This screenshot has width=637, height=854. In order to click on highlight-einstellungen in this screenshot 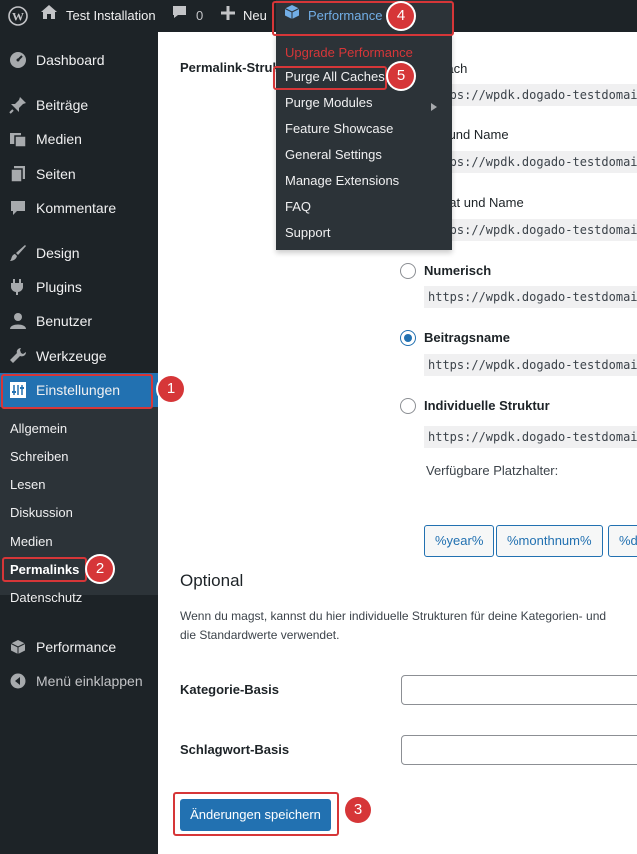, I will do `click(77, 391)`.